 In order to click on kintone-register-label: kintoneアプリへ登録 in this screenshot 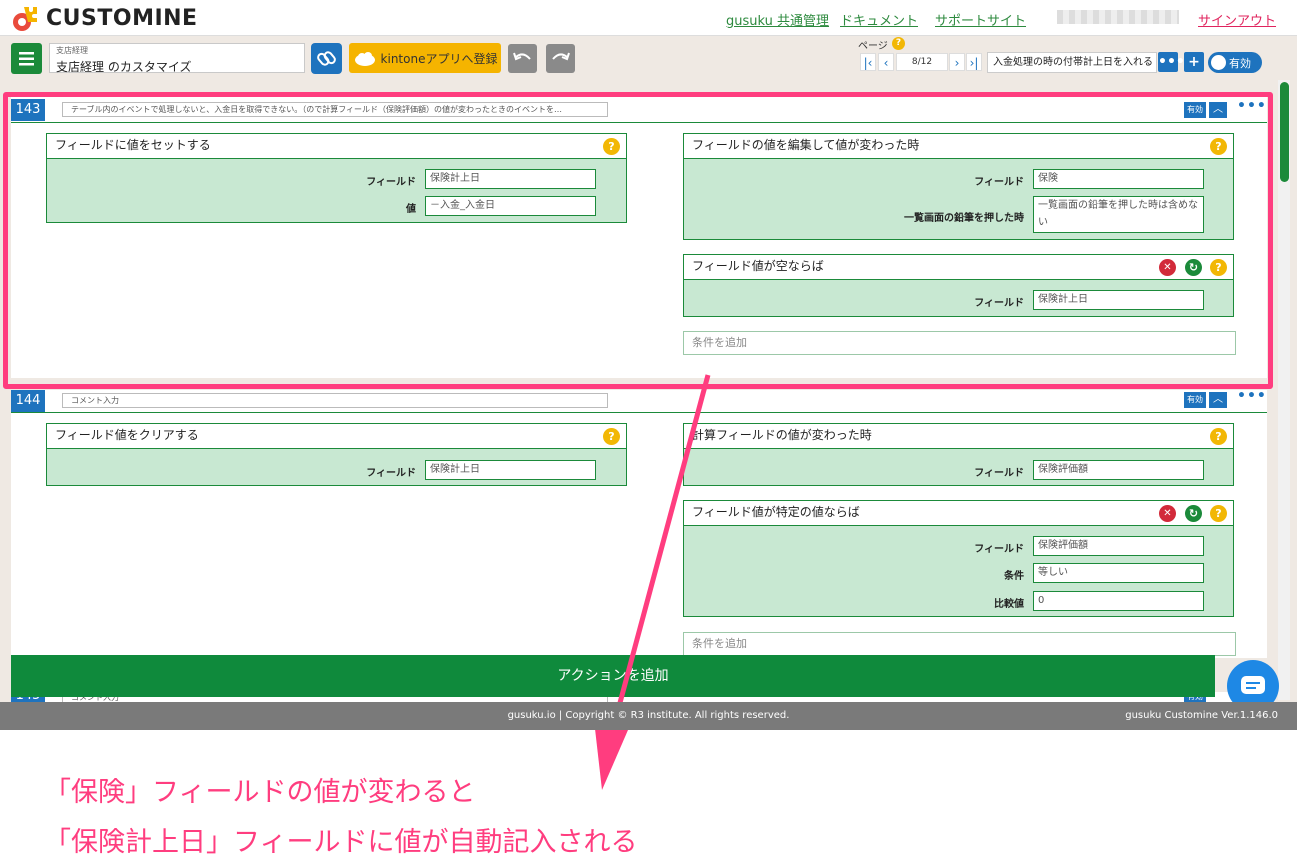, I will do `click(439, 58)`.